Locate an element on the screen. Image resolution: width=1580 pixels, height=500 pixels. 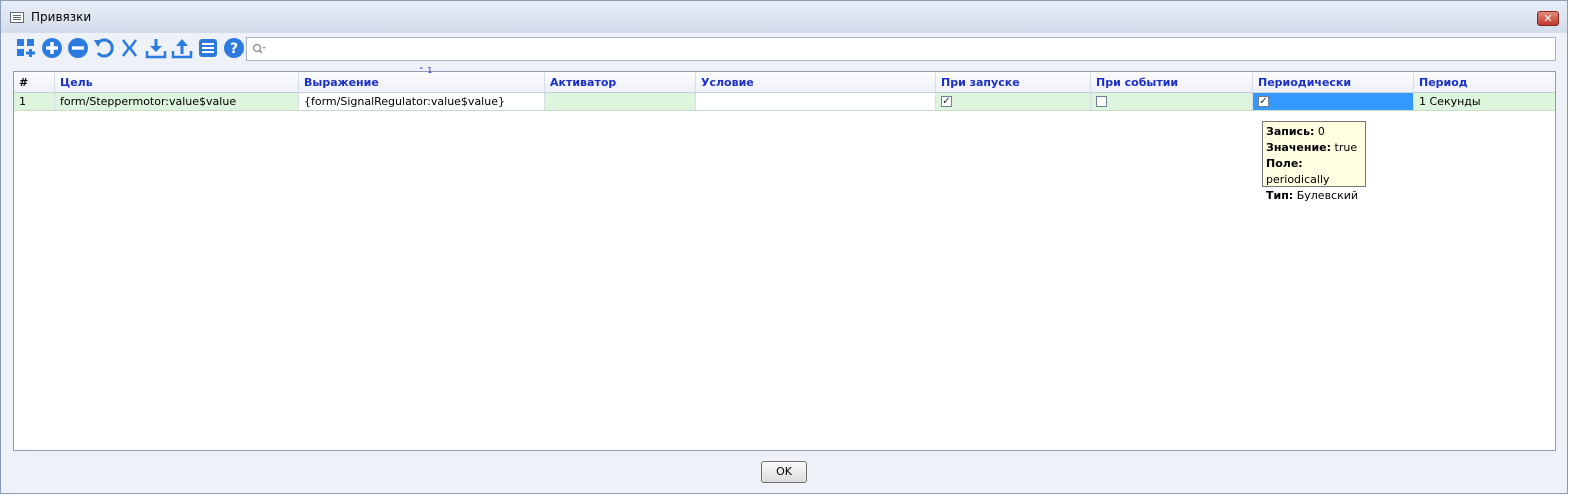
col-header-periodic: Периодически is located at coordinates (1333, 82).